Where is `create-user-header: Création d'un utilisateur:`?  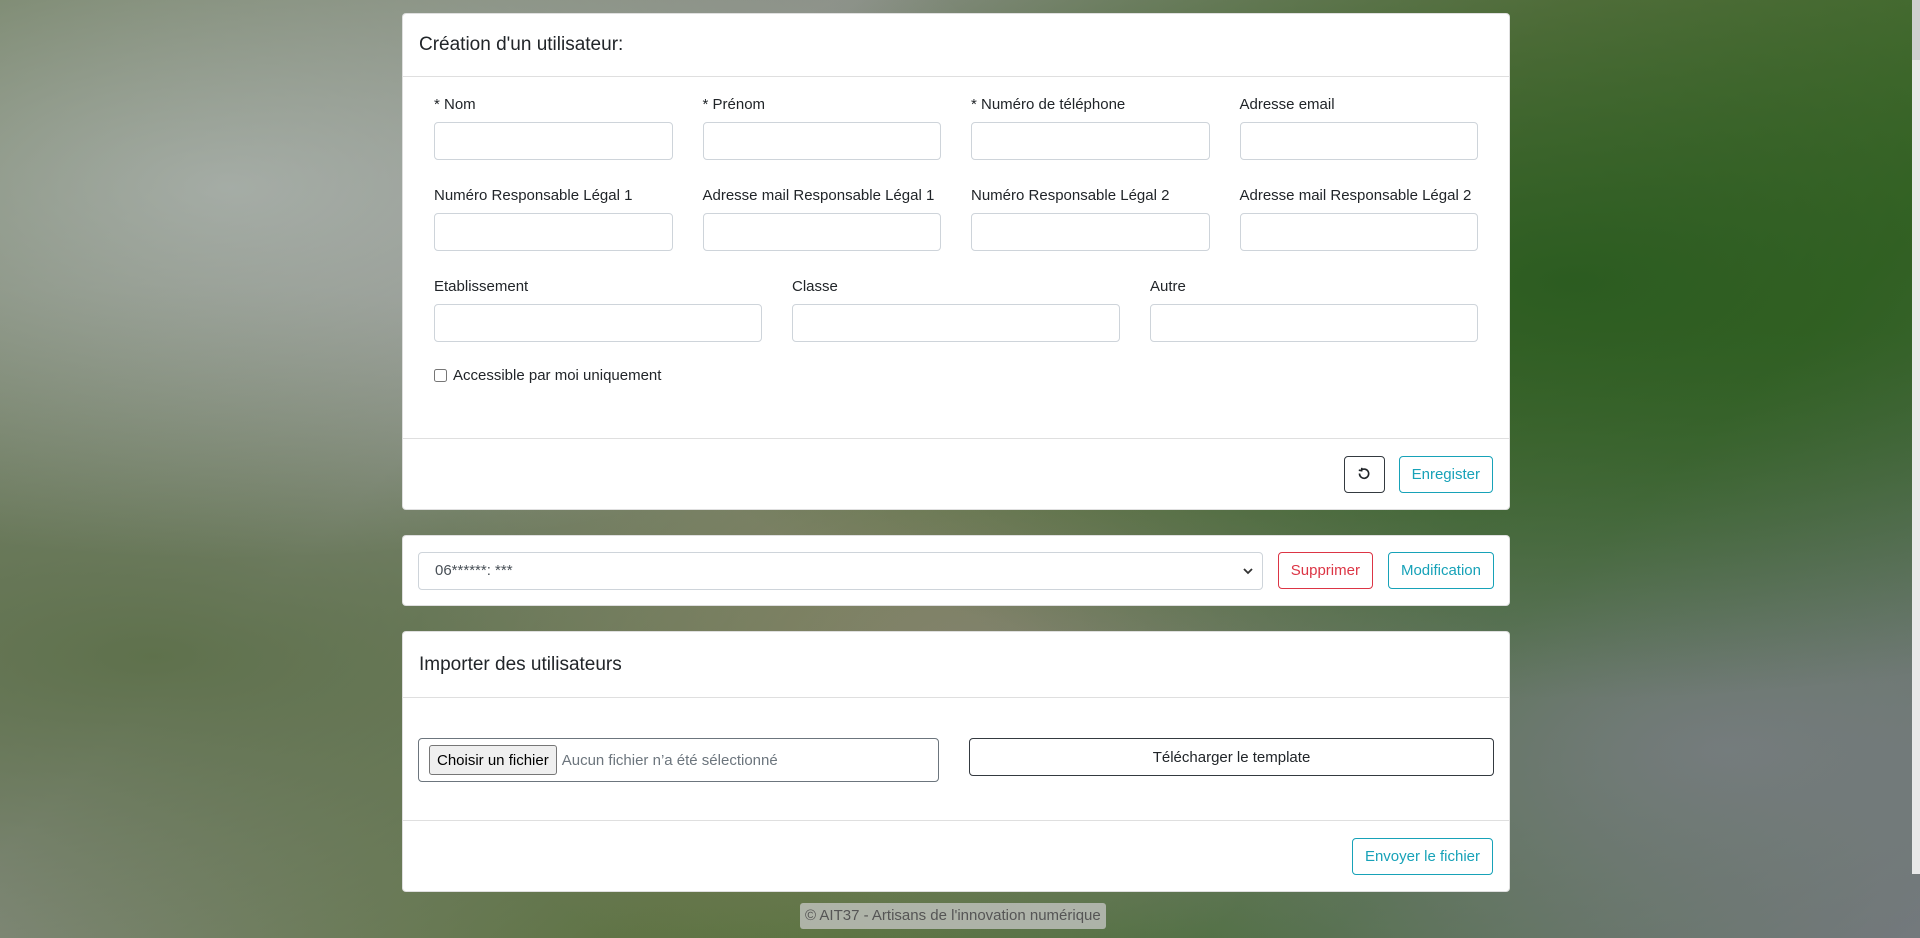
create-user-header: Création d'un utilisateur: is located at coordinates (956, 45).